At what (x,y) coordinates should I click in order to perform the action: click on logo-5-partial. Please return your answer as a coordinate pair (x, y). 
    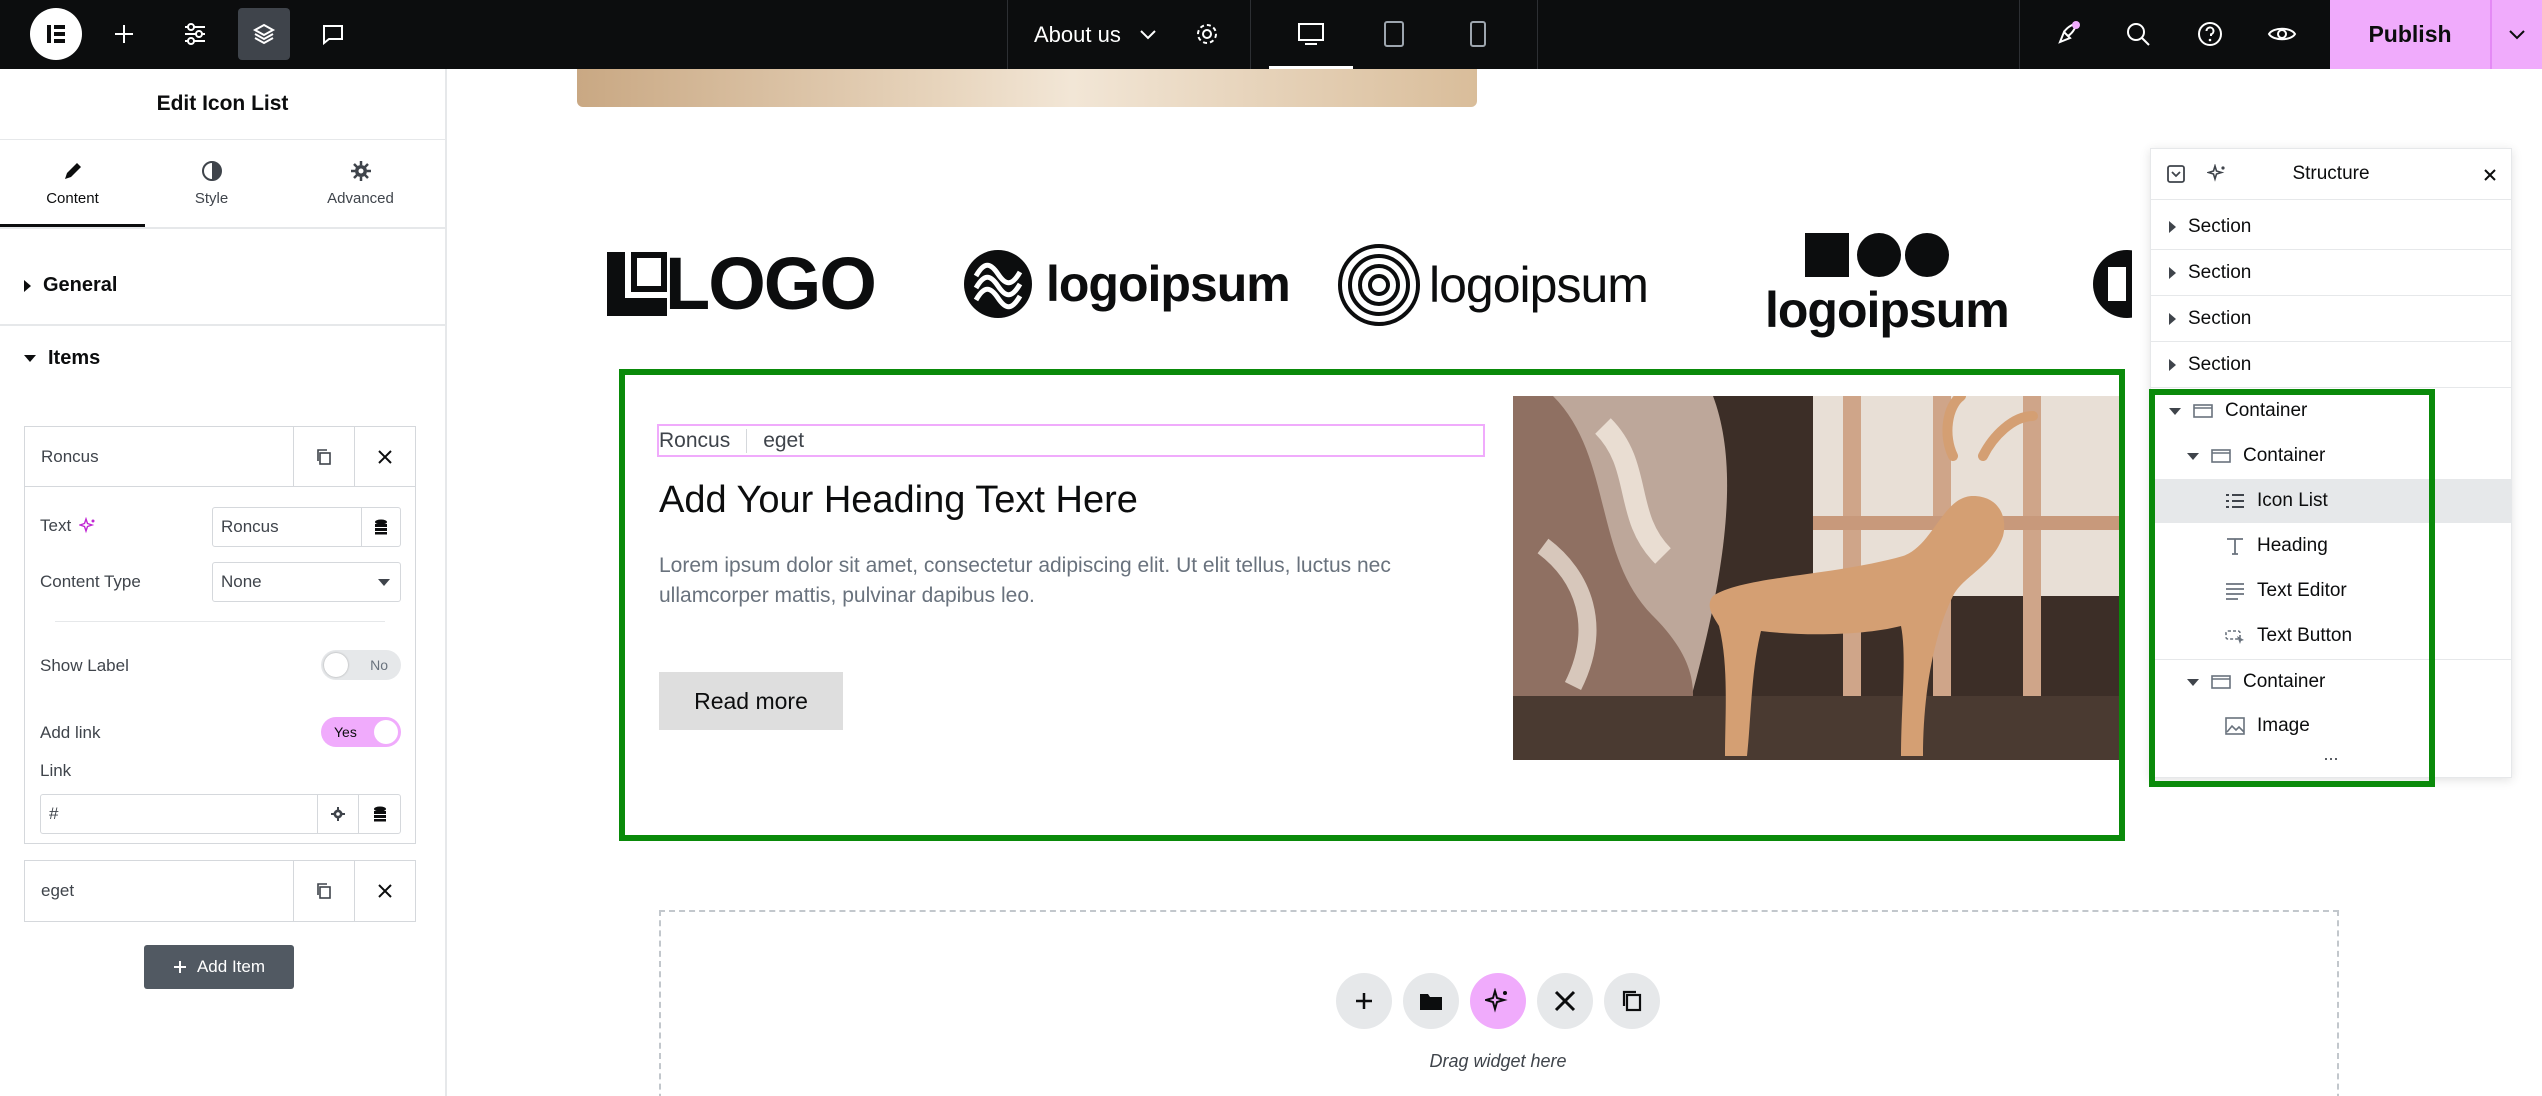
    Looking at the image, I should click on (2112, 284).